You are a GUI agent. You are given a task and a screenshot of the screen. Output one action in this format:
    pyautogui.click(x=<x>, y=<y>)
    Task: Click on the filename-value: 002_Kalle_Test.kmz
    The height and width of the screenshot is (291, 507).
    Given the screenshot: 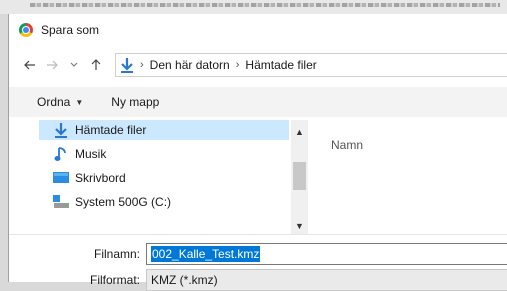 What is the action you would take?
    pyautogui.click(x=206, y=254)
    